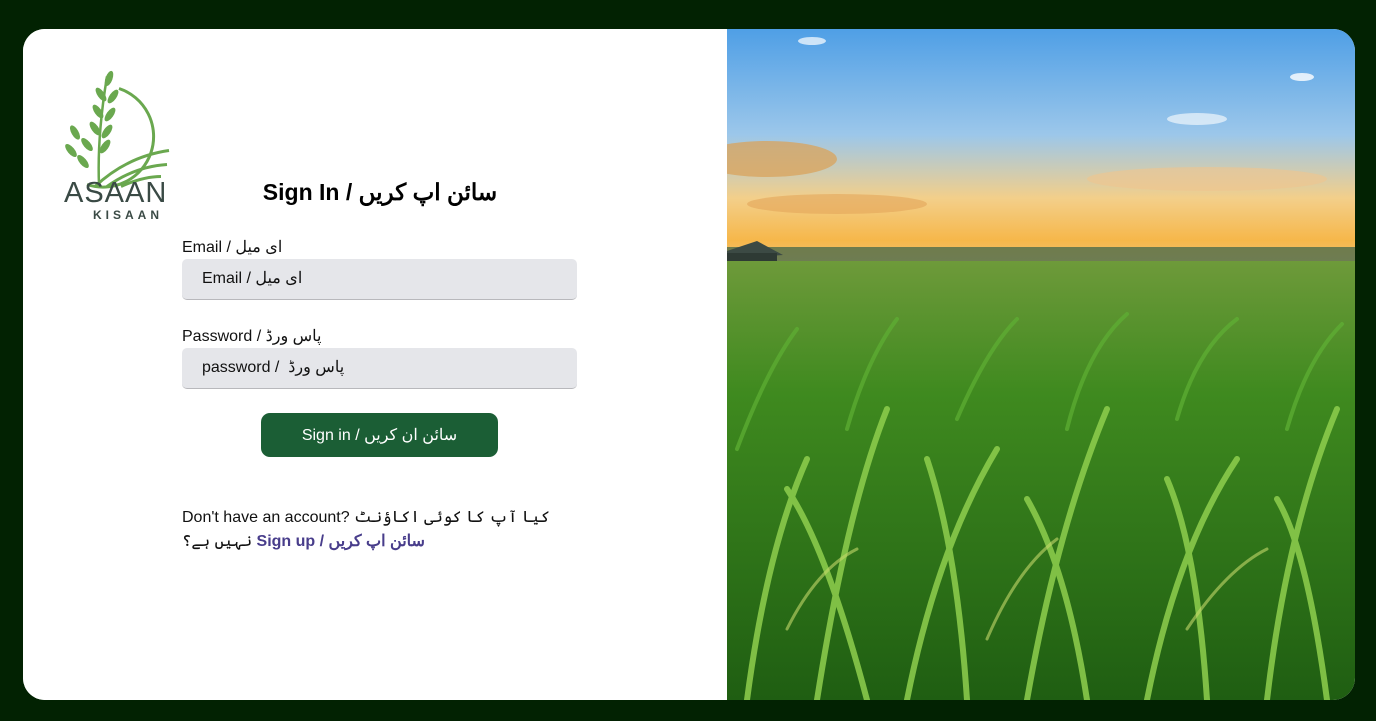  Describe the element at coordinates (380, 192) in the screenshot. I see `page-title: Sign In / سائن اپ کریں` at that location.